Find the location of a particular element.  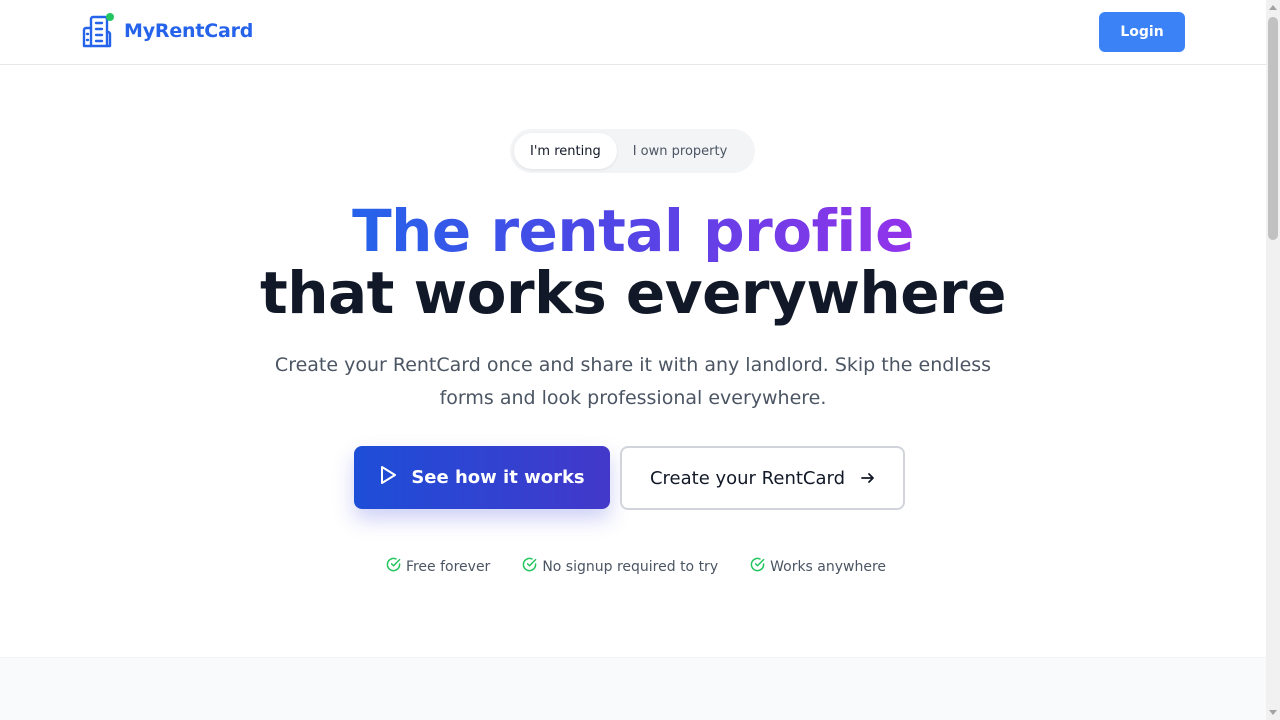

perk-item: Free forever is located at coordinates (438, 566).